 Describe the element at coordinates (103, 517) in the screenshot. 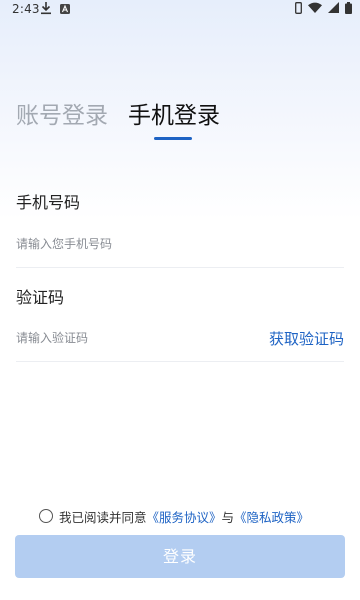

I see `agreement-prefix: 我已阅读并同意` at that location.